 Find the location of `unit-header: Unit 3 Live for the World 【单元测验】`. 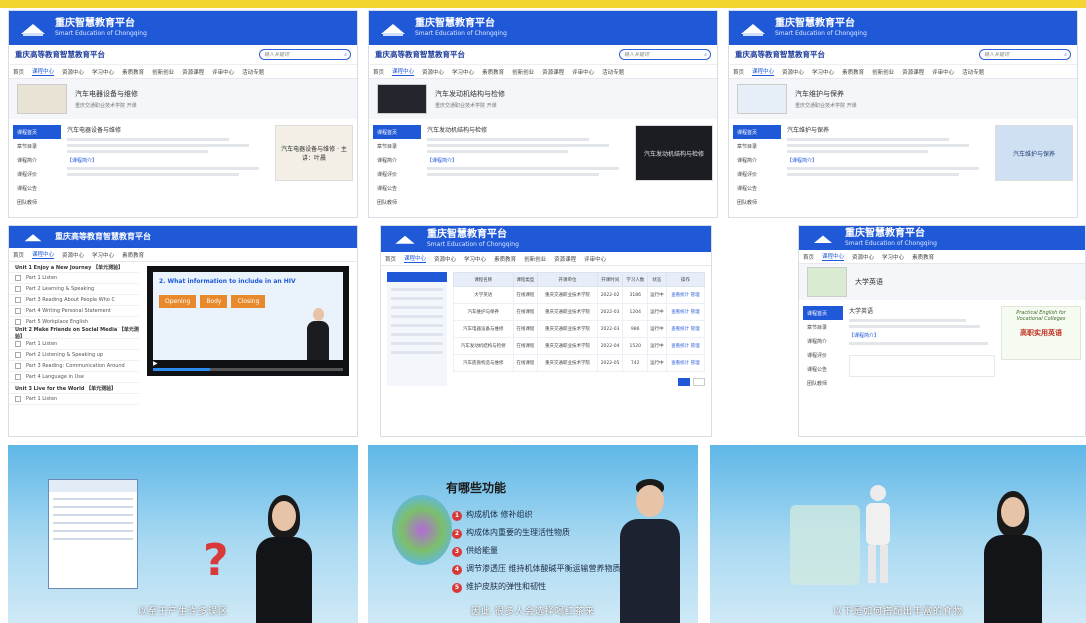

unit-header: Unit 3 Live for the World 【单元测验】 is located at coordinates (74, 388).